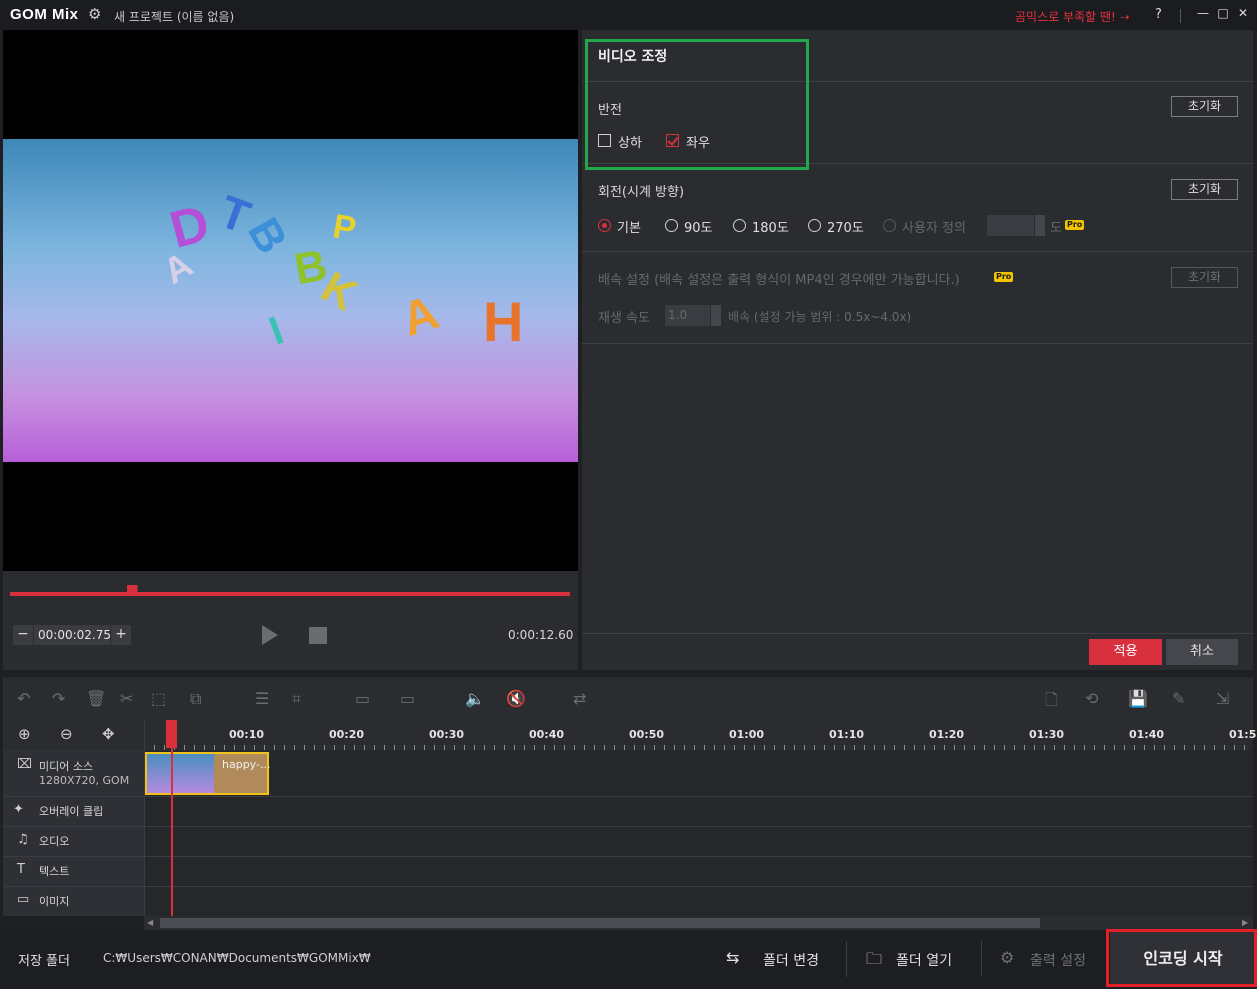  What do you see at coordinates (1056, 228) in the screenshot?
I see `rotate-unit-label: 도` at bounding box center [1056, 228].